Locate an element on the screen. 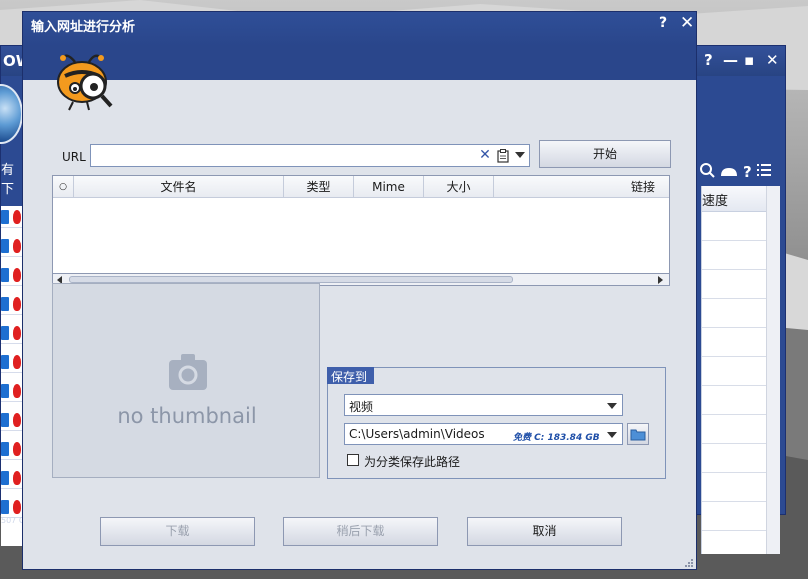 This screenshot has width=808, height=579. free-space-text: 免费 C: 183.84 GB is located at coordinates (556, 438).